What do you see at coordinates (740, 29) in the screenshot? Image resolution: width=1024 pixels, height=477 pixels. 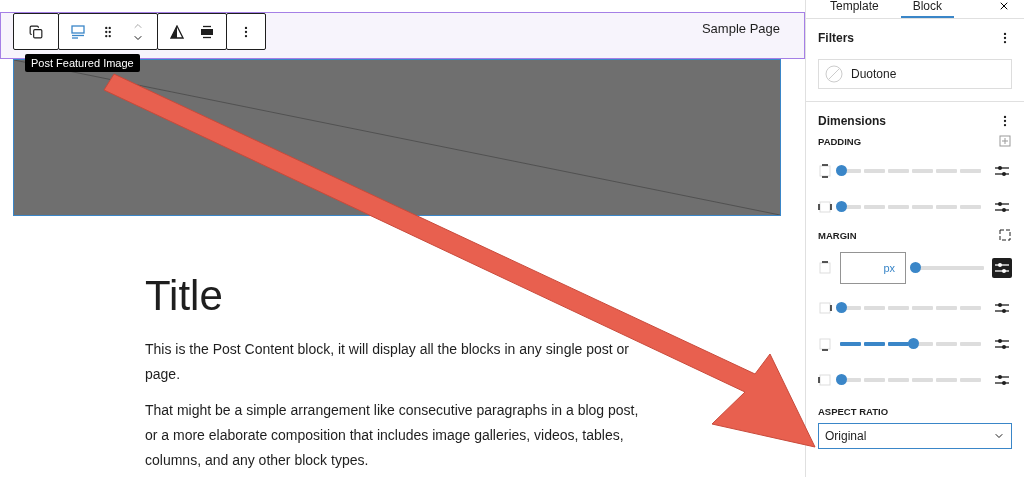 I see `sample-page-link: Sample Page` at bounding box center [740, 29].